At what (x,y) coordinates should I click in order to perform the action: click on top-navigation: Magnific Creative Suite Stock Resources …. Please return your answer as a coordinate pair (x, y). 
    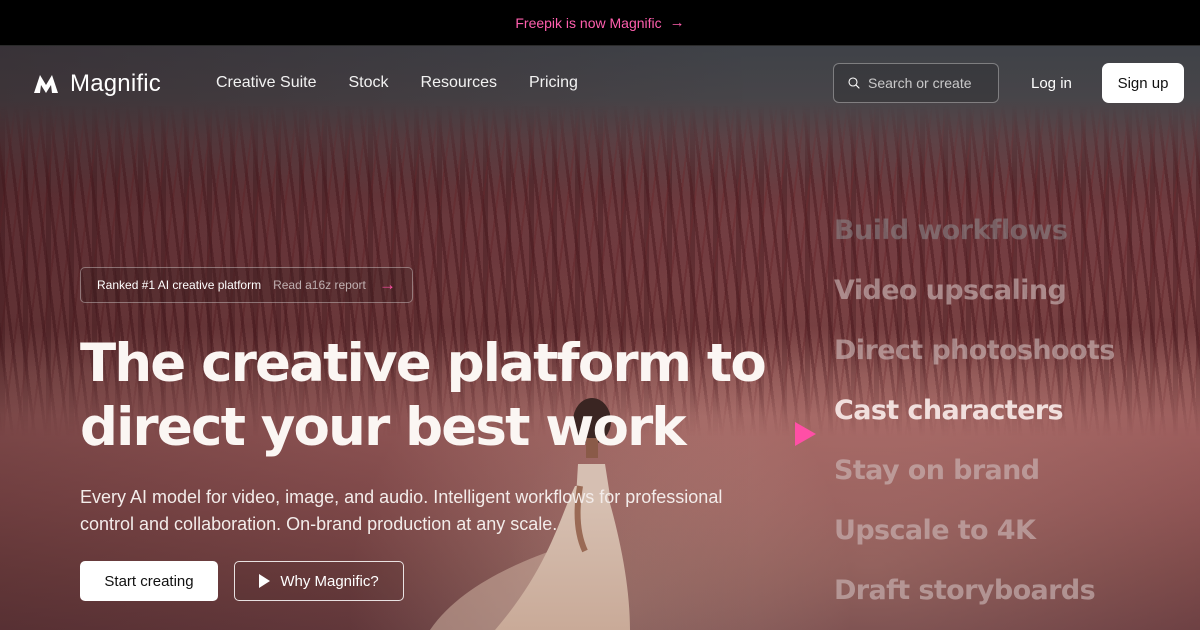
    Looking at the image, I should click on (600, 83).